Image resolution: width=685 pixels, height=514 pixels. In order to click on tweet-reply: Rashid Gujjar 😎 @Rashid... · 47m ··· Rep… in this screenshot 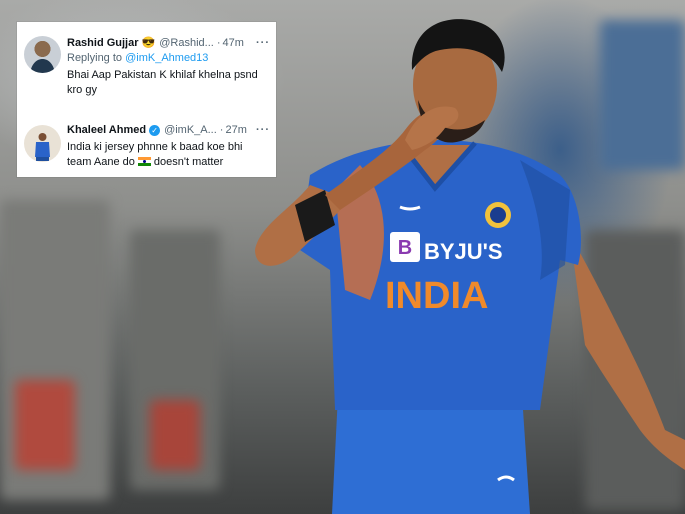, I will do `click(146, 67)`.